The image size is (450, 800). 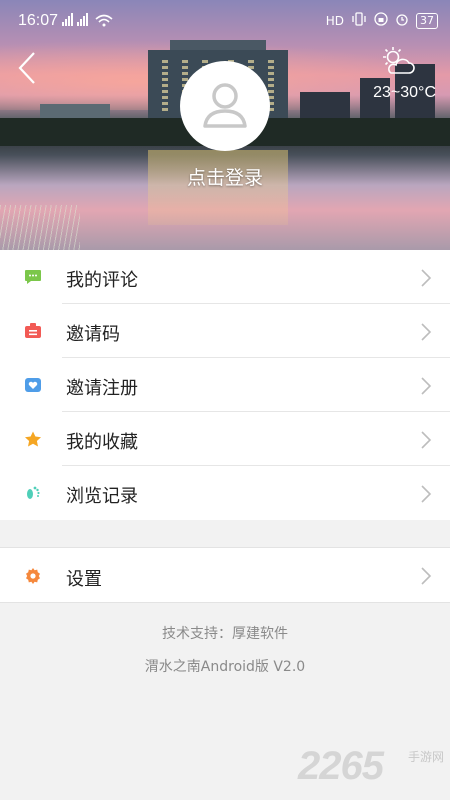 I want to click on comment-icon, so click(x=33, y=277).